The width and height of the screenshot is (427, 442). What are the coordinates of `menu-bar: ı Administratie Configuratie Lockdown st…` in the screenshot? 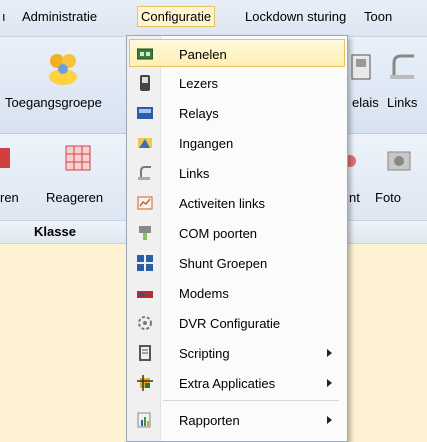 It's located at (213, 18).